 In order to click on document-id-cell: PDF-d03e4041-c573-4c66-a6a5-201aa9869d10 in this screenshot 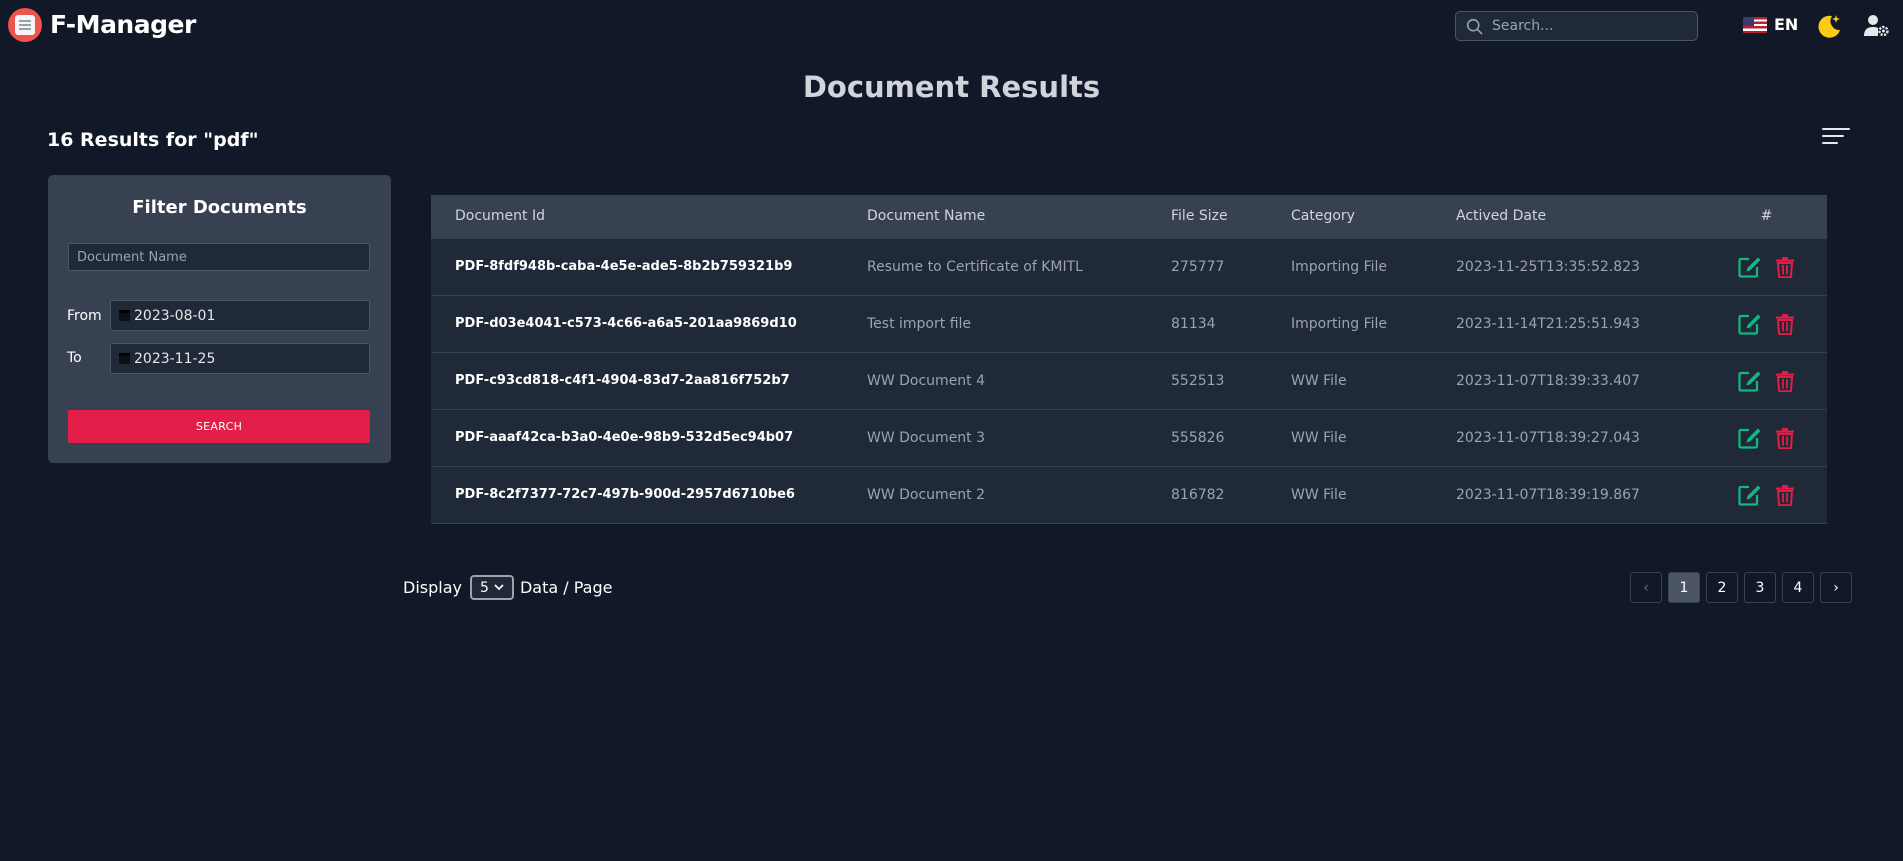, I will do `click(626, 323)`.